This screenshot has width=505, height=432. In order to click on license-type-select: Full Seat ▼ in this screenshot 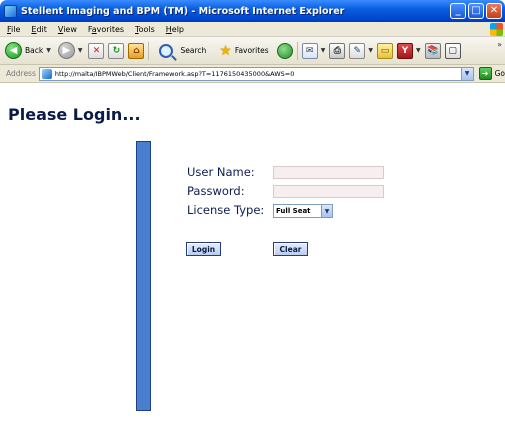, I will do `click(303, 211)`.